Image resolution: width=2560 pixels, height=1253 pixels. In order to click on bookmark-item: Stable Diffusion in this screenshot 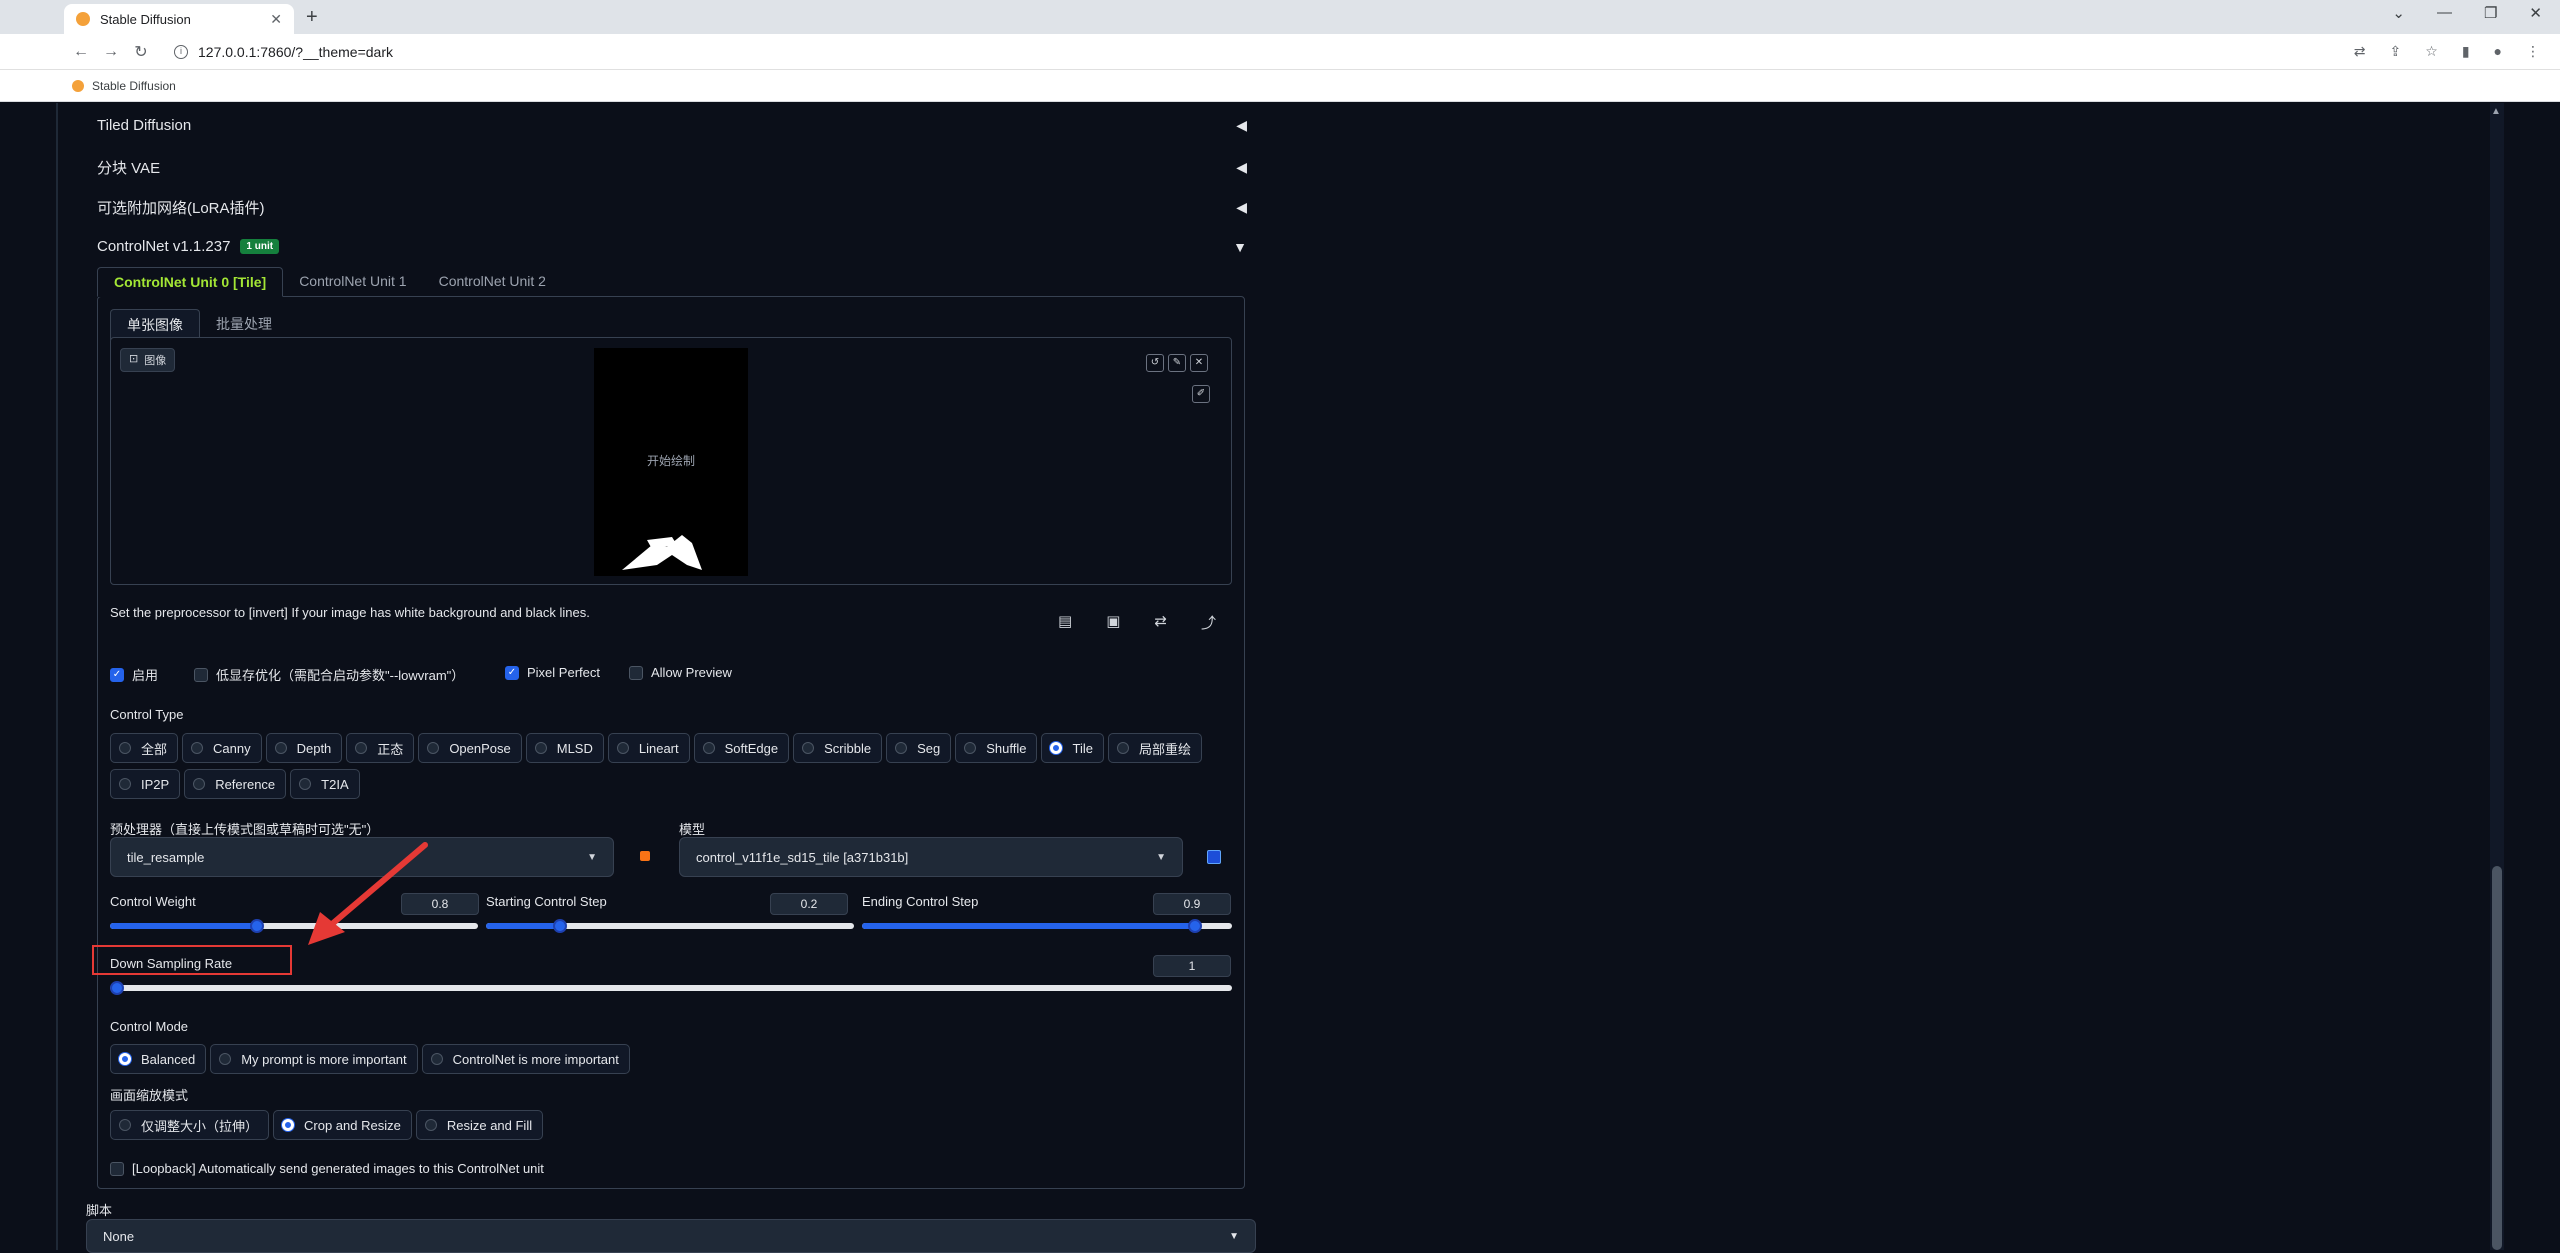, I will do `click(134, 86)`.